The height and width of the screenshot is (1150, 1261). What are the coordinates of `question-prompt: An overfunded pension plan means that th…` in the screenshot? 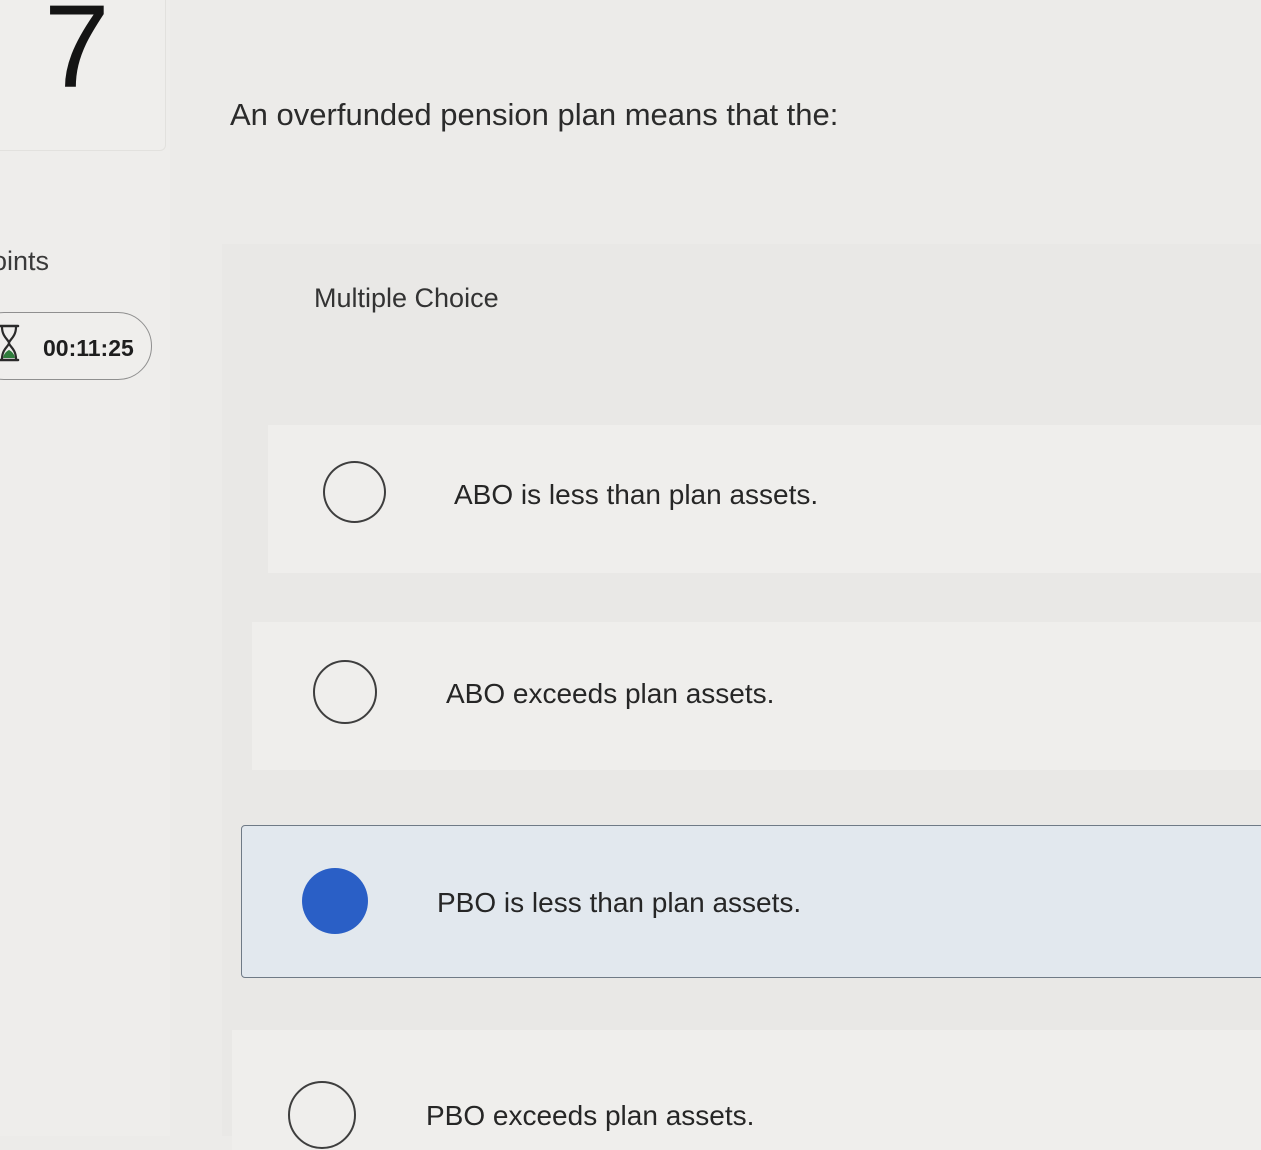 It's located at (534, 114).